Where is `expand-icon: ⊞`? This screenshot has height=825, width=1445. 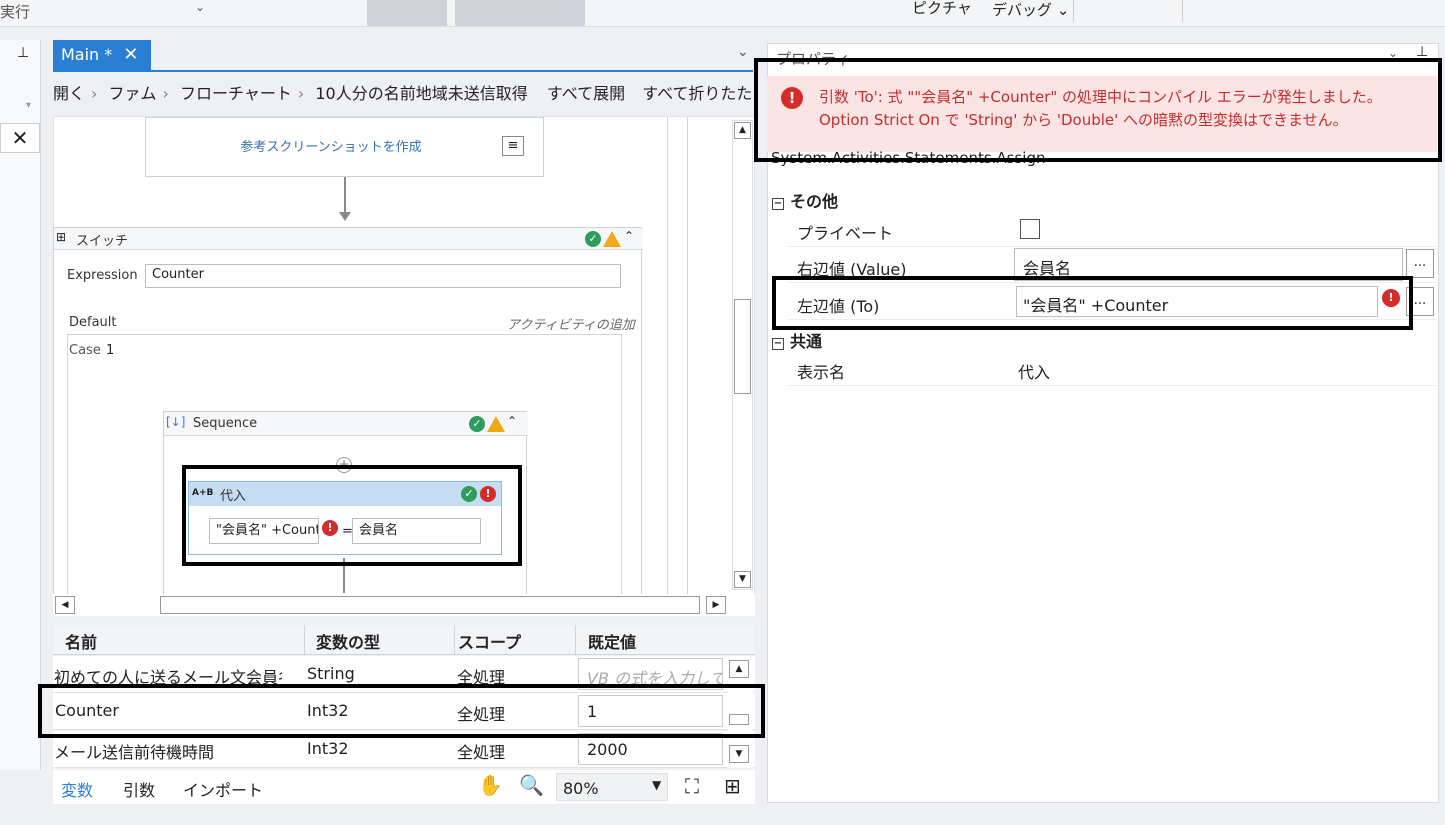 expand-icon: ⊞ is located at coordinates (732, 786).